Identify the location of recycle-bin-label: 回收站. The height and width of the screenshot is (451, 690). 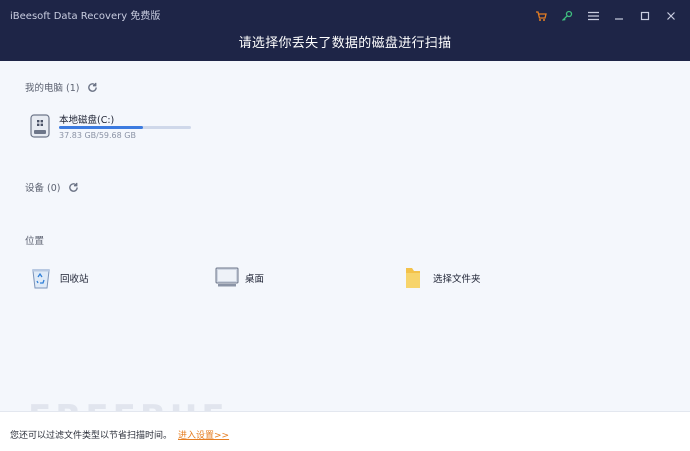
(74, 279).